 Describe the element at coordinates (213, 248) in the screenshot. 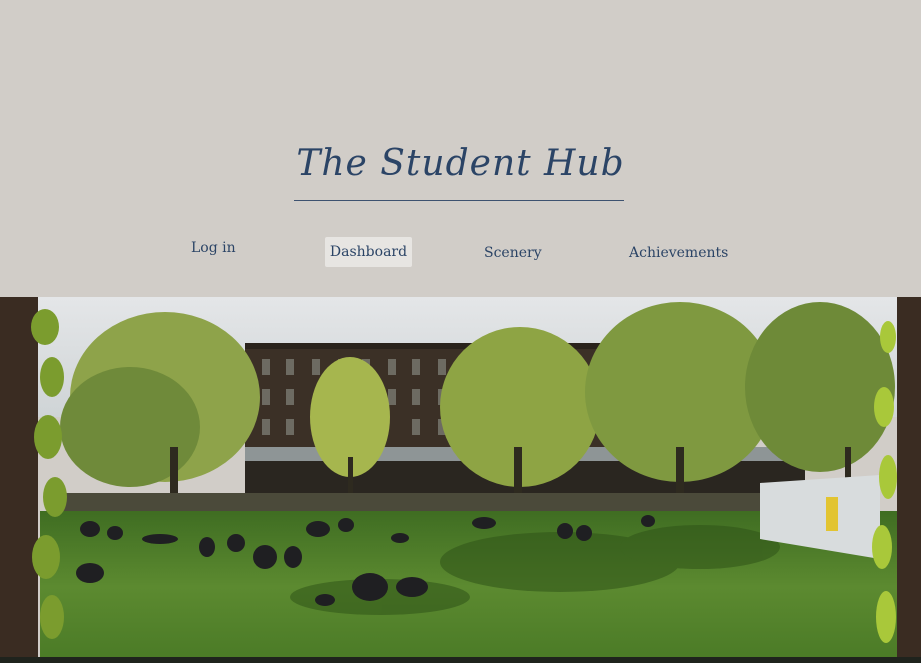

I see `nav-login: Log in` at that location.